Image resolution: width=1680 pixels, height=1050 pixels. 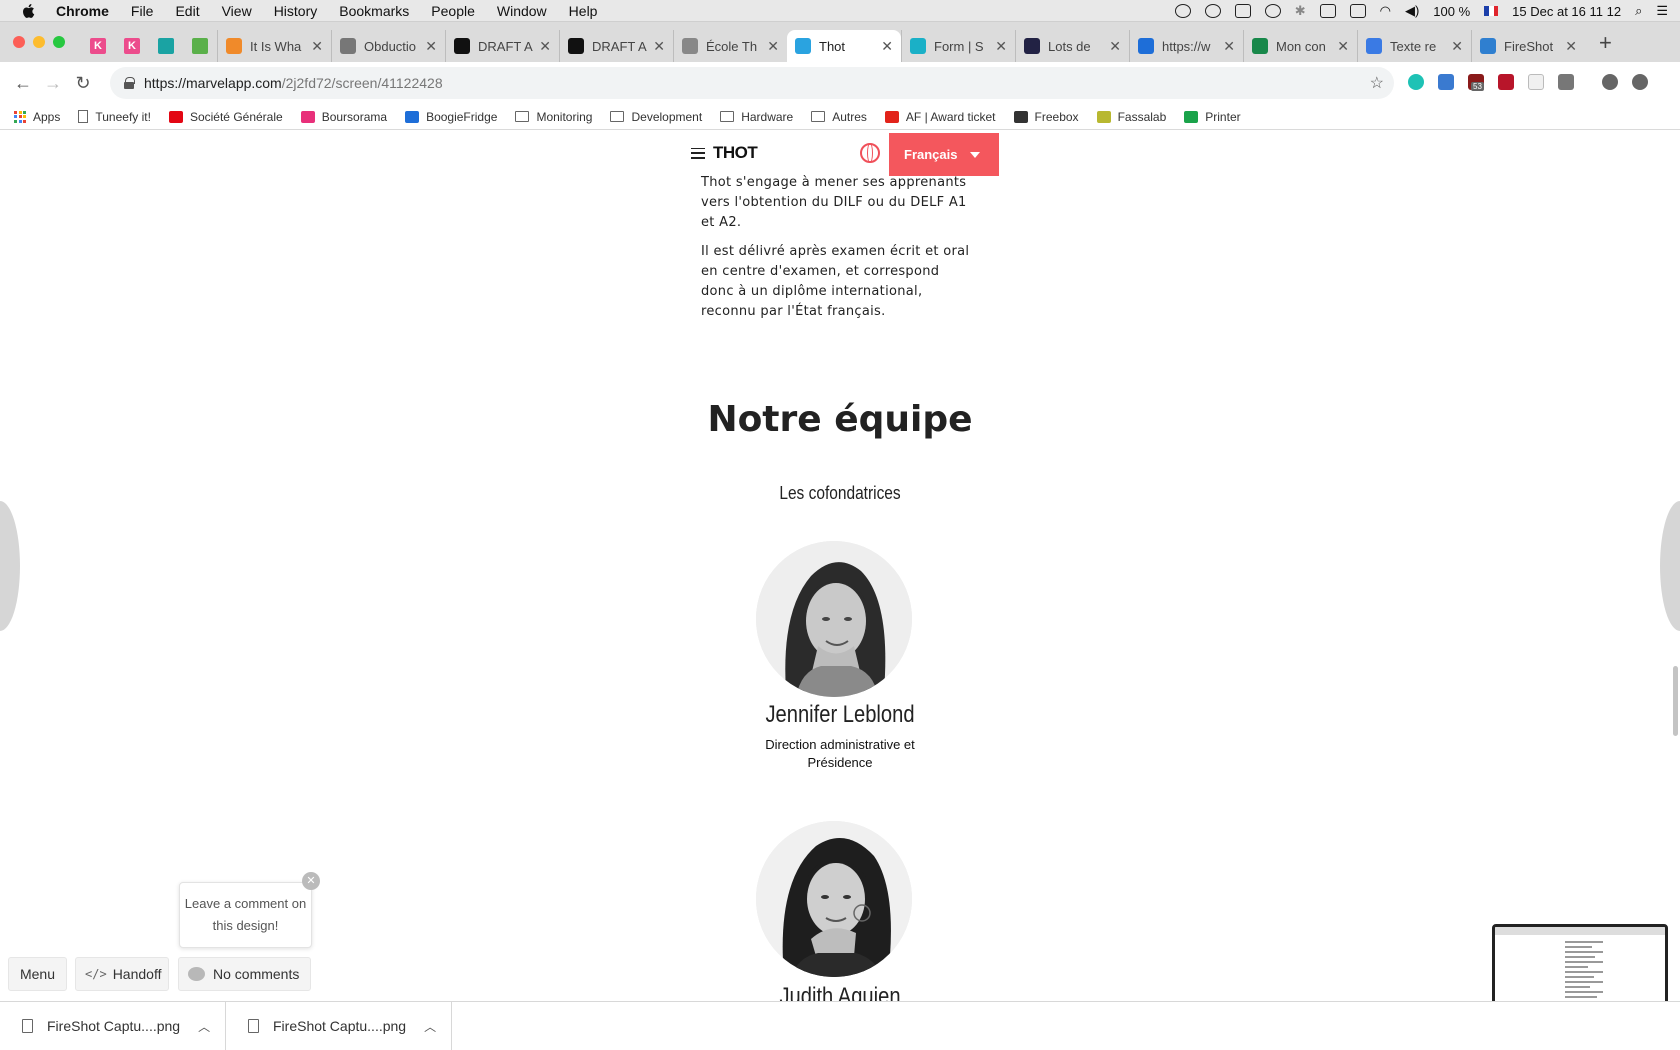 I want to click on browser-tab: Obductio ✕, so click(x=388, y=46).